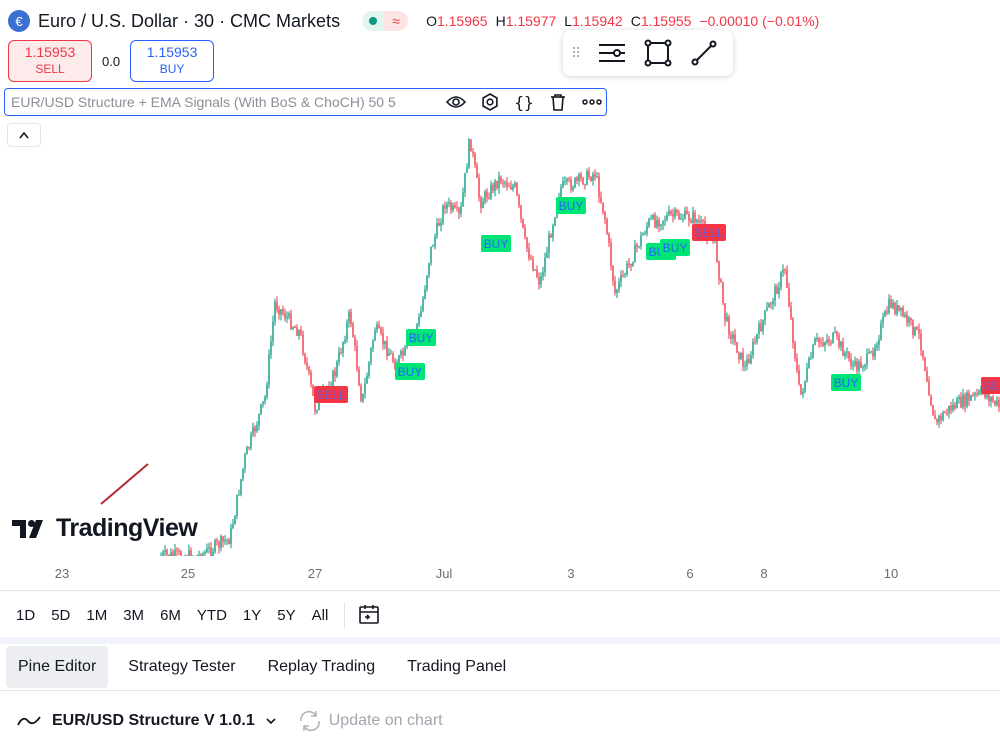 The width and height of the screenshot is (1000, 750). What do you see at coordinates (396, 21) in the screenshot?
I see `data-delay-icon: ≈` at bounding box center [396, 21].